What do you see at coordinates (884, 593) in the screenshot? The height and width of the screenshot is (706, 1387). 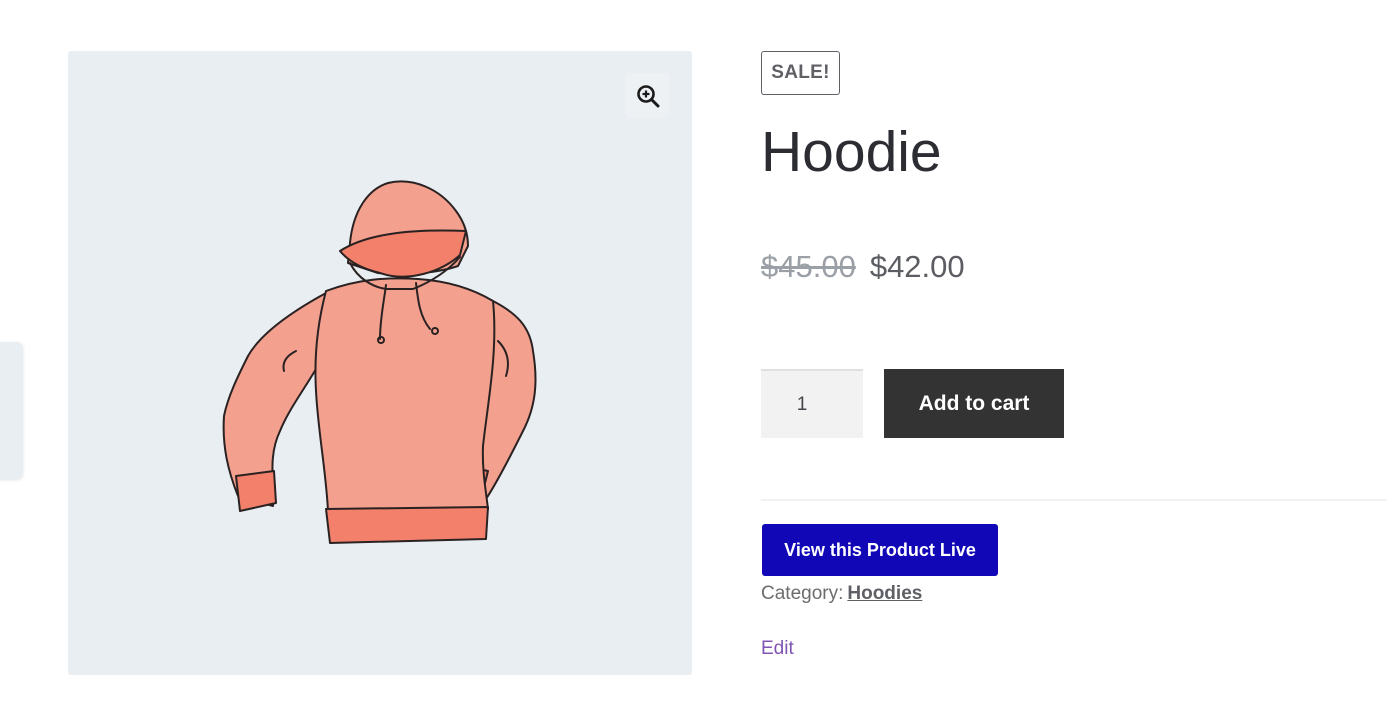 I see `category-link: Hoodies` at bounding box center [884, 593].